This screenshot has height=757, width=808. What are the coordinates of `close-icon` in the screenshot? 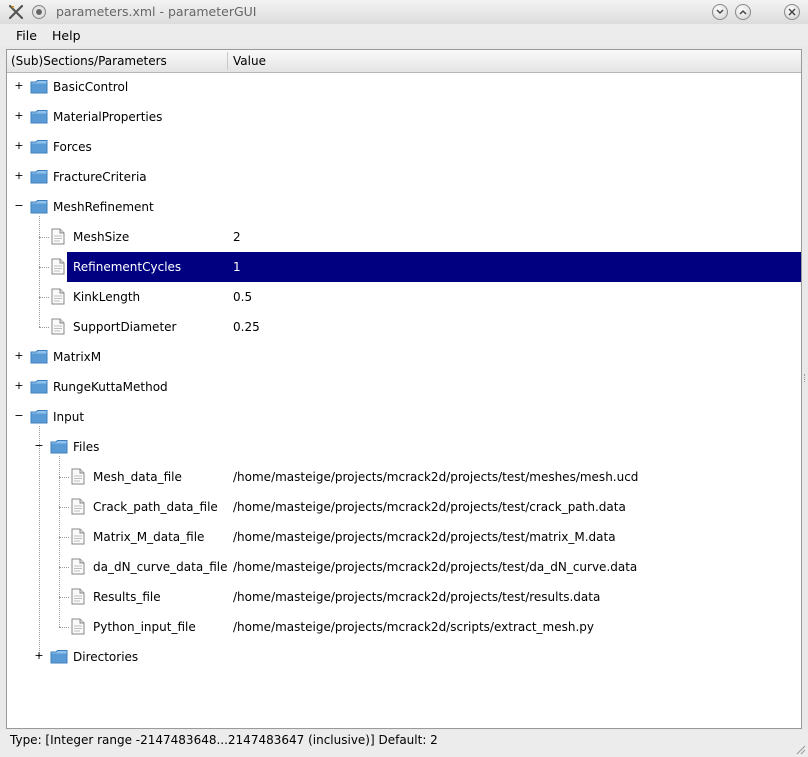 It's located at (792, 12).